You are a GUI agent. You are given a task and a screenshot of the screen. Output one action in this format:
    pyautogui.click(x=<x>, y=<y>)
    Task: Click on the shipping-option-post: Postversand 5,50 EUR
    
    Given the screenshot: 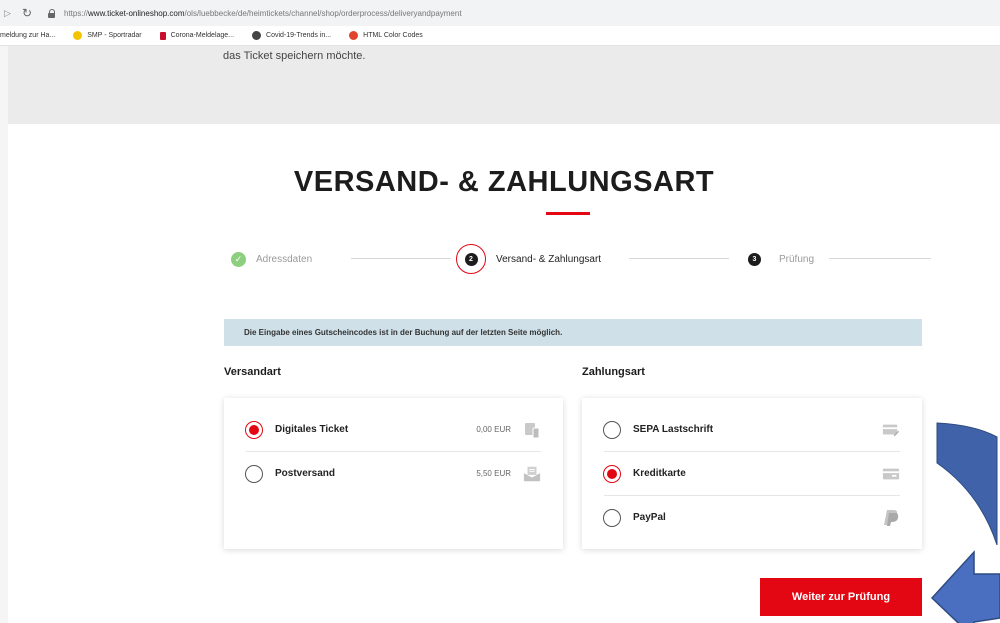 What is the action you would take?
    pyautogui.click(x=393, y=473)
    